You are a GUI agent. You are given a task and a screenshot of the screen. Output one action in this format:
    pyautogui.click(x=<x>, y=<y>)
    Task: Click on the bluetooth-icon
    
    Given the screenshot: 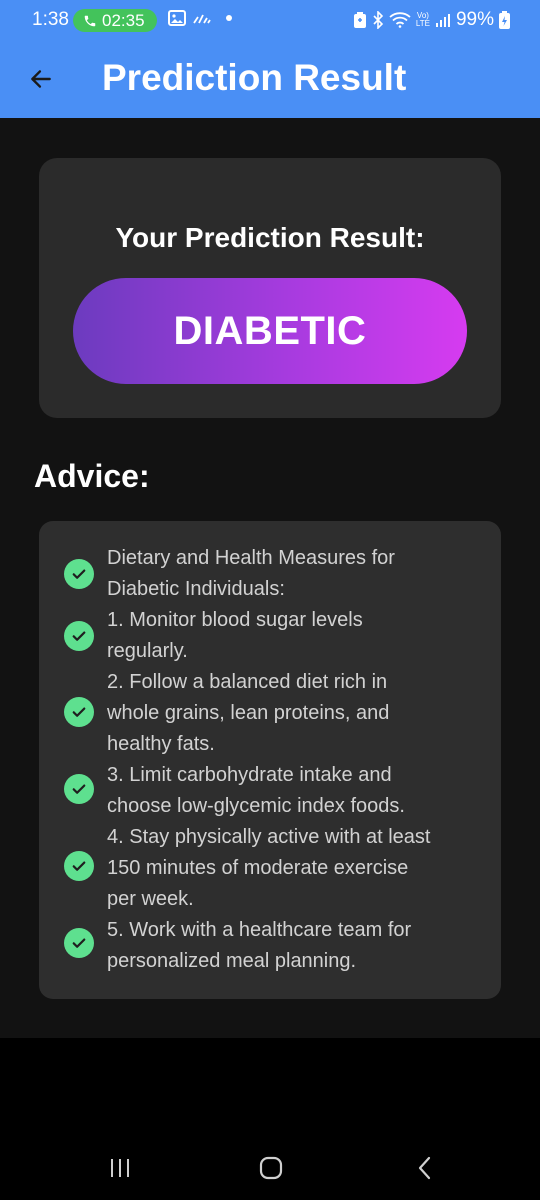 What is the action you would take?
    pyautogui.click(x=378, y=20)
    